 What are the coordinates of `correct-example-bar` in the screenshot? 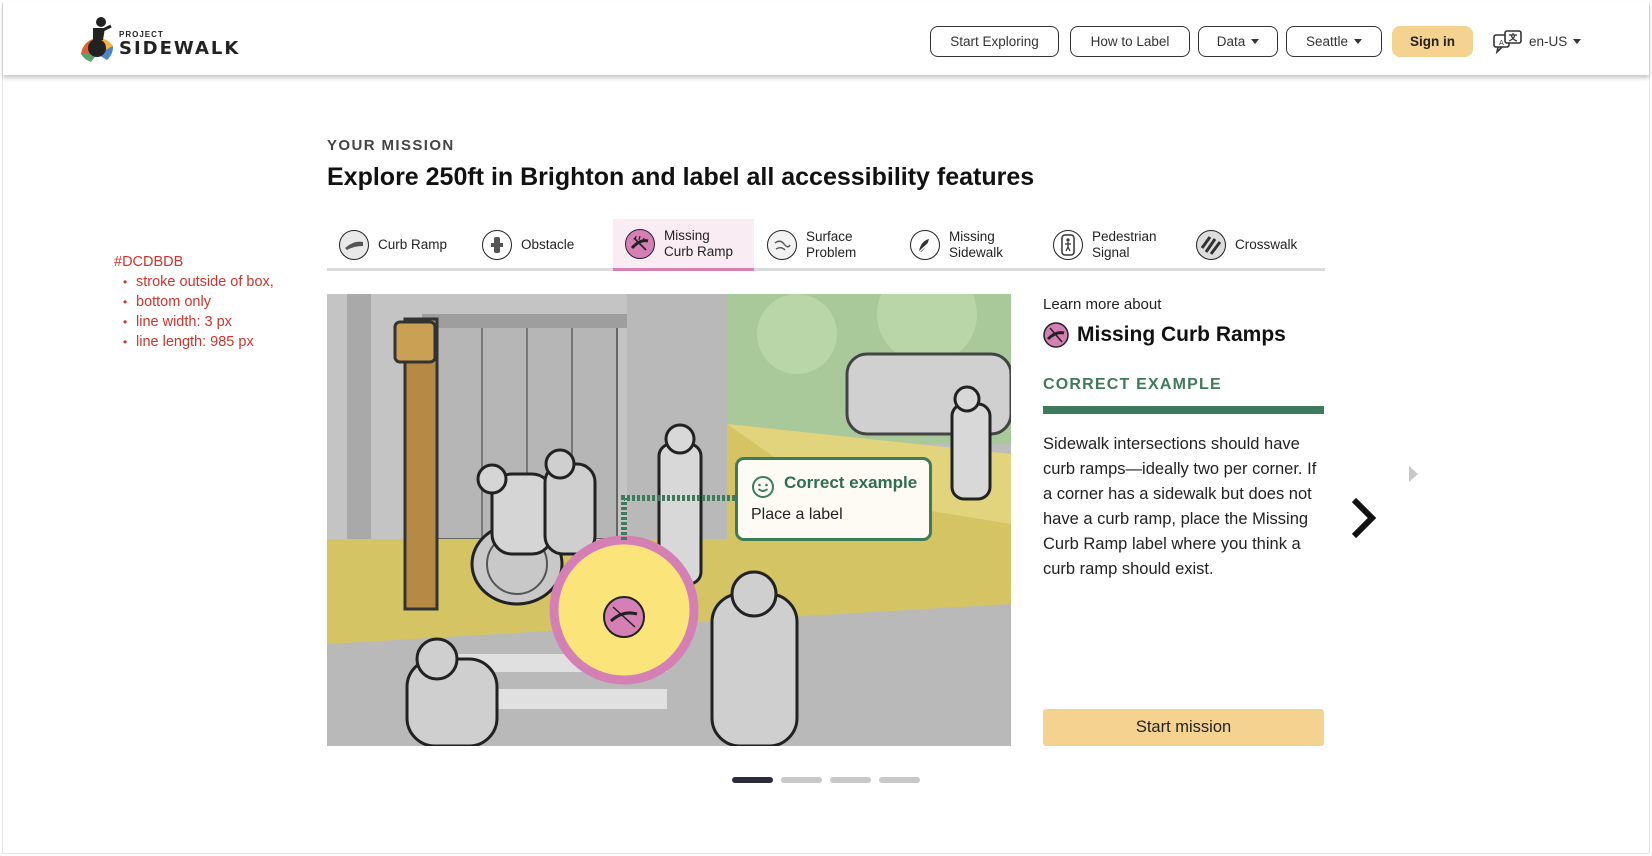 It's located at (1183, 410).